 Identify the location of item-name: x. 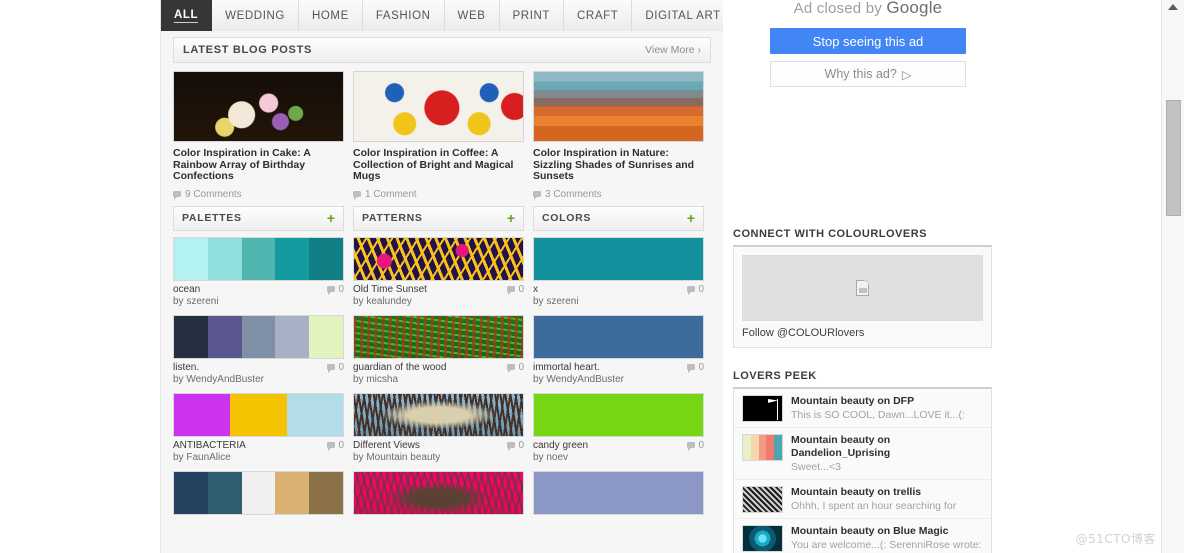
(556, 290).